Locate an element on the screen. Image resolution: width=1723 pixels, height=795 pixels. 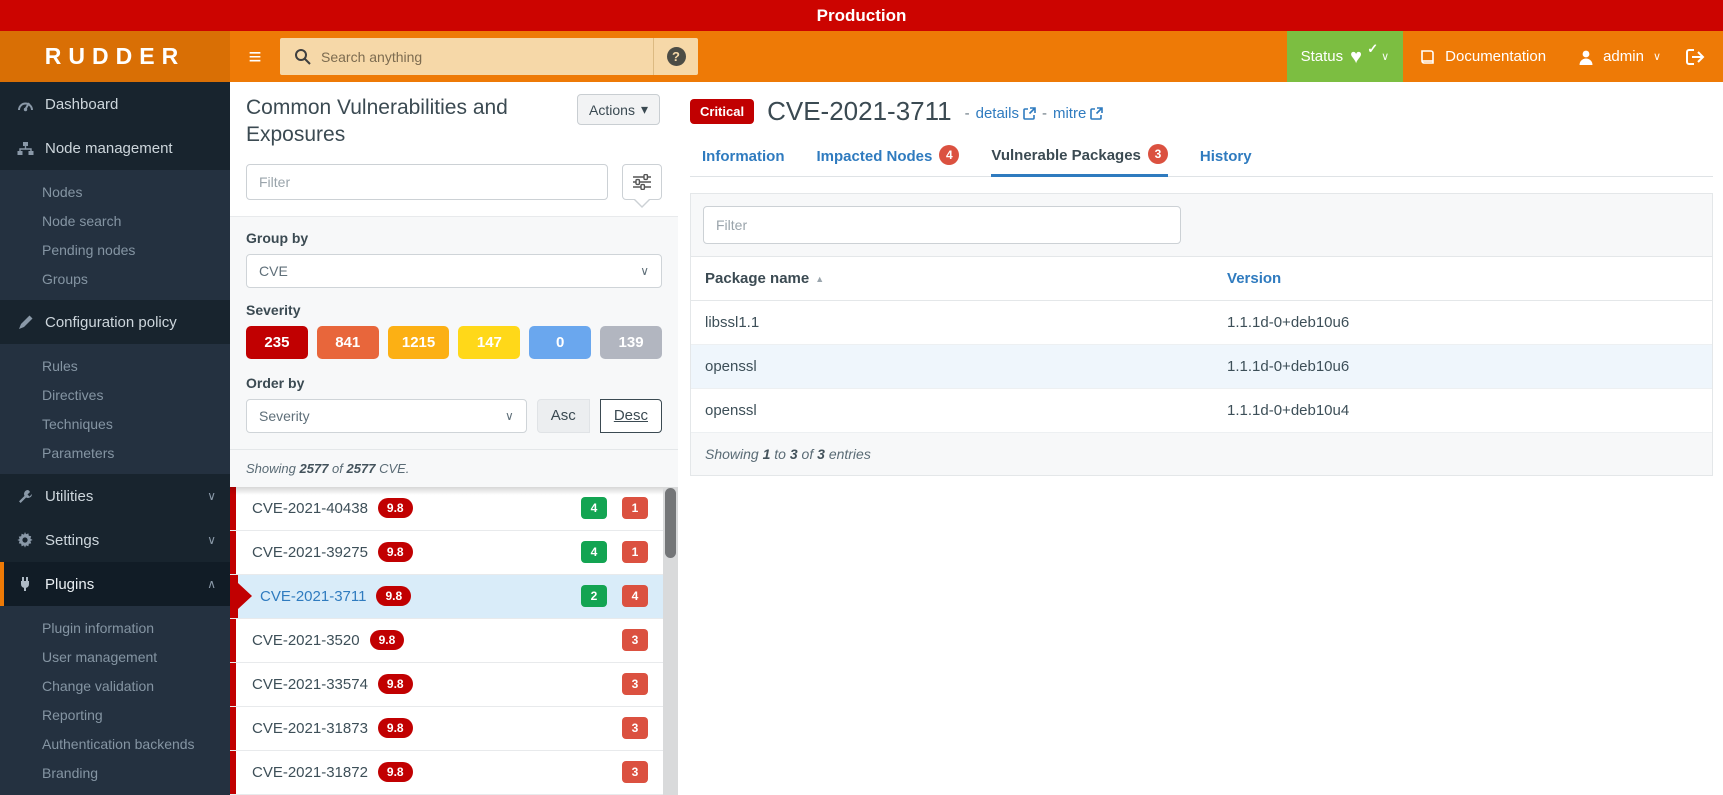
sidebar-item-branding: Branding is located at coordinates (115, 772).